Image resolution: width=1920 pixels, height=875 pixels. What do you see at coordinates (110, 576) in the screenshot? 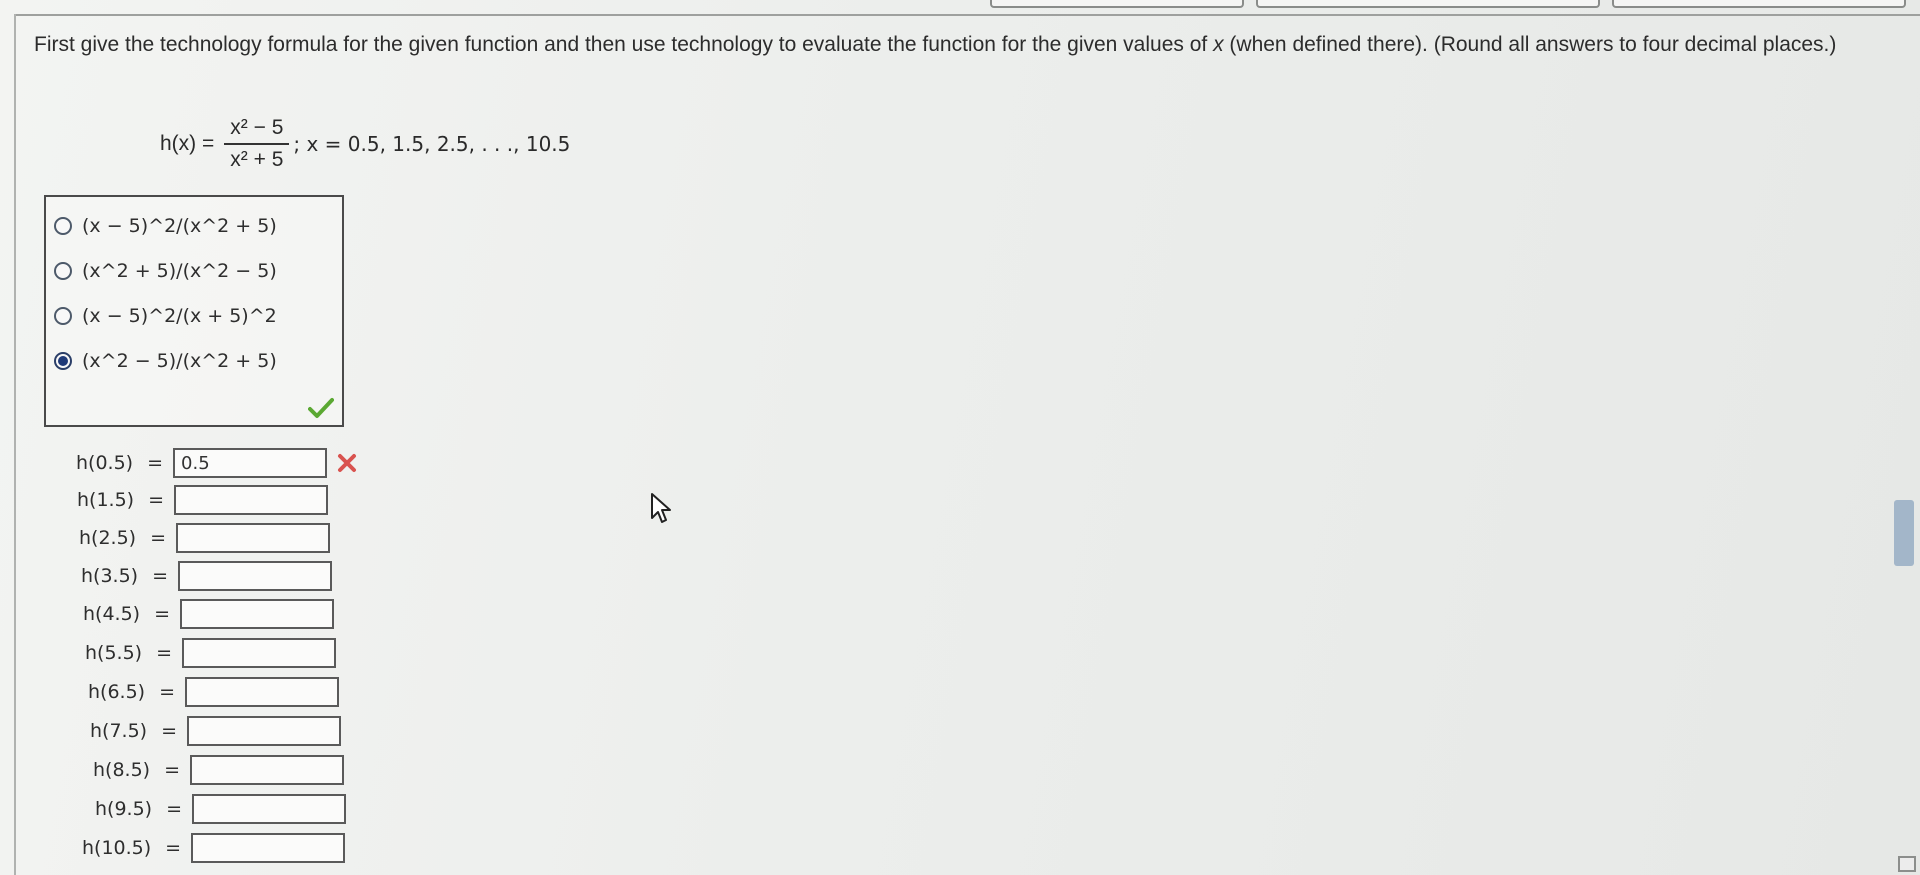
I see `eval-label: h(3.5)` at bounding box center [110, 576].